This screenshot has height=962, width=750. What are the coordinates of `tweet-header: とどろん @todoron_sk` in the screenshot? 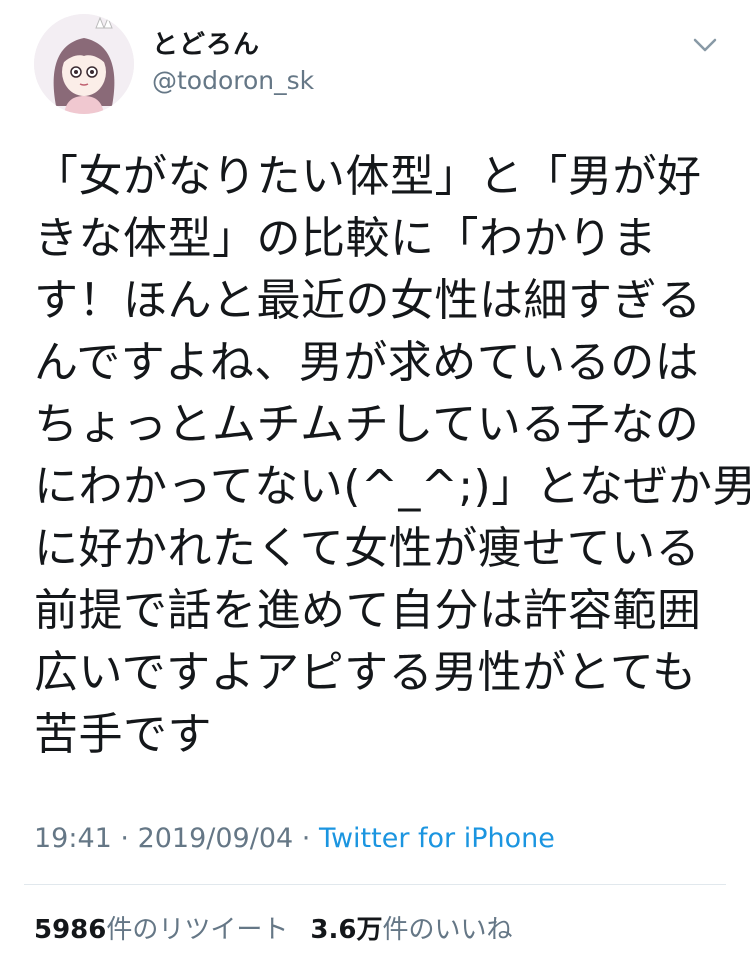 It's located at (379, 64).